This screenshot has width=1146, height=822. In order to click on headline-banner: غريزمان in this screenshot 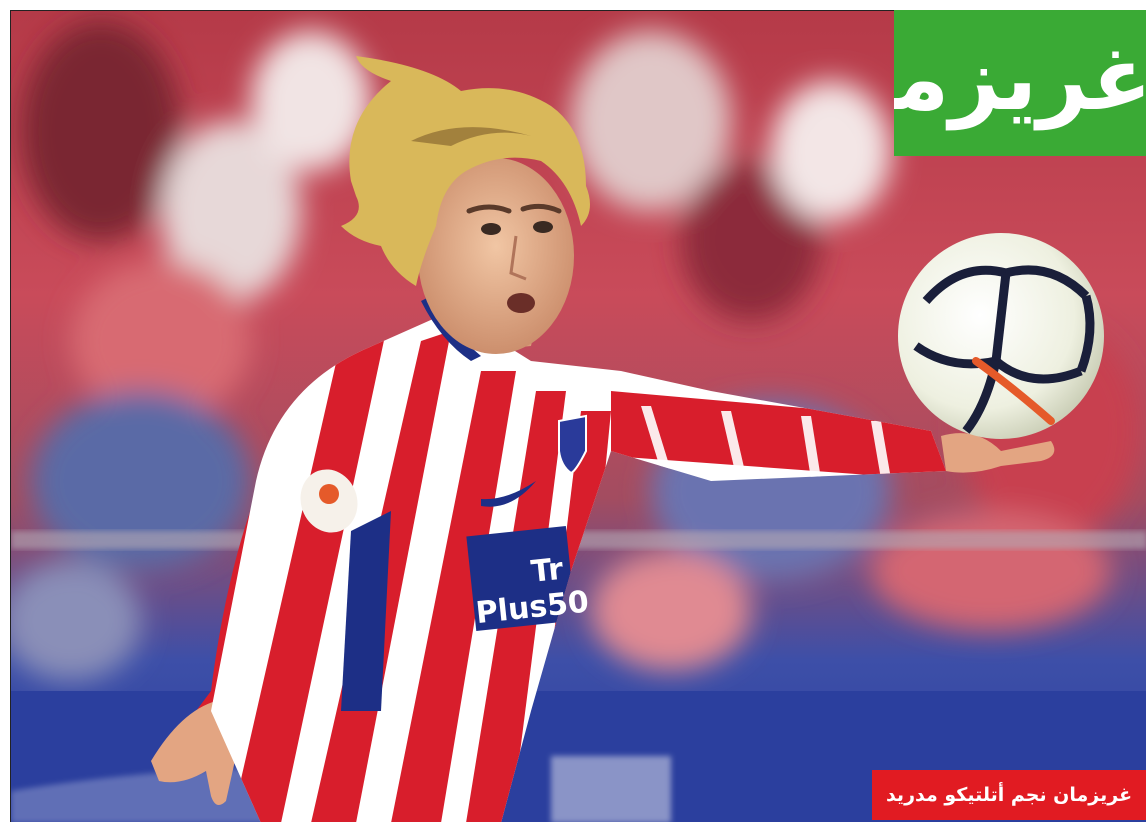, I will do `click(1020, 83)`.